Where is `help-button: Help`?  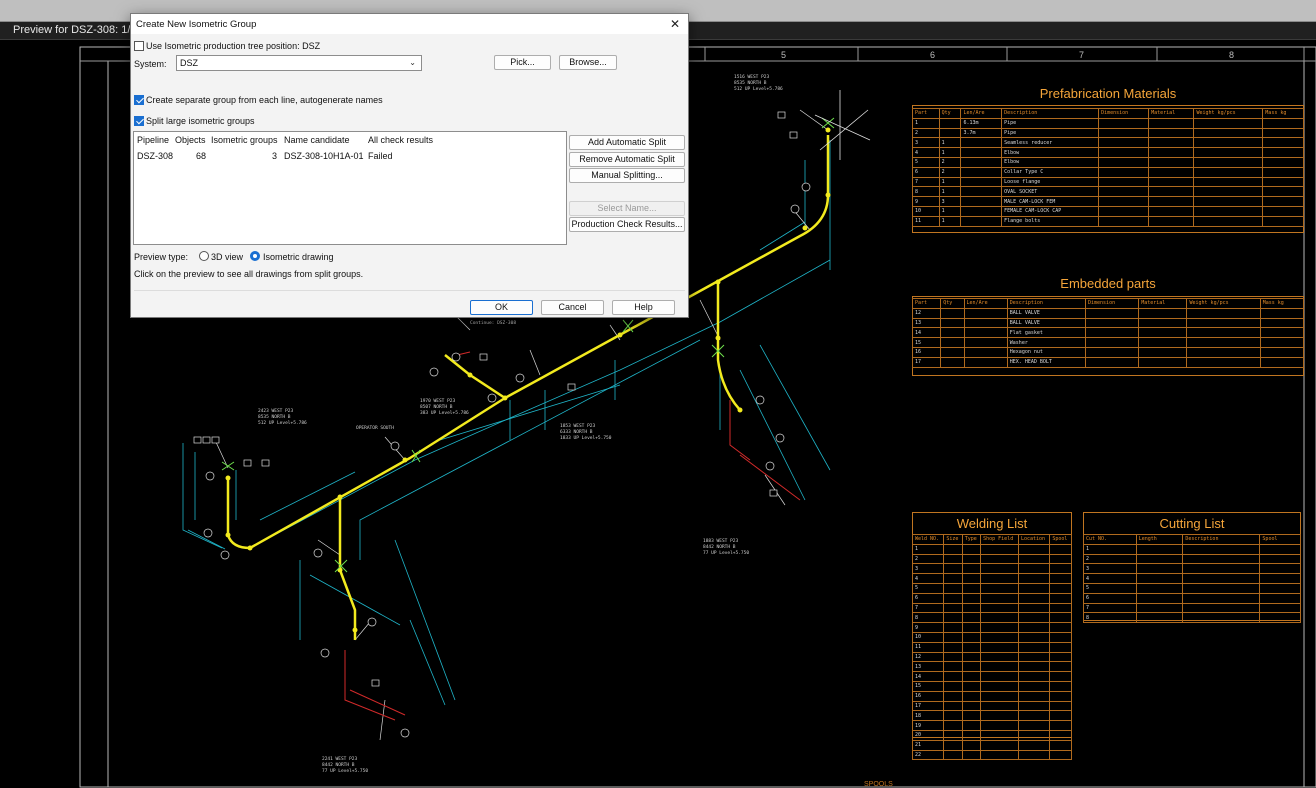
help-button: Help is located at coordinates (643, 307).